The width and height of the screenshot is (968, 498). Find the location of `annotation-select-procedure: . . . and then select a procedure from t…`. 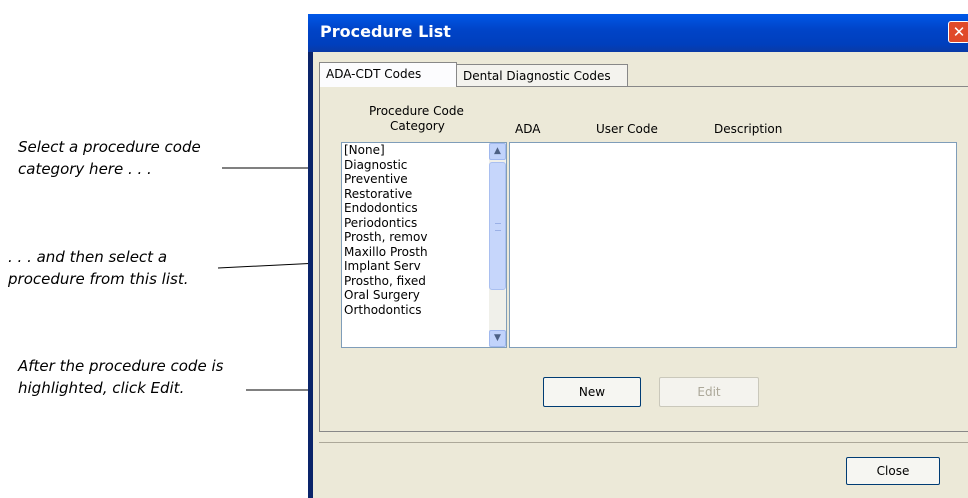

annotation-select-procedure: . . . and then select a procedure from t… is located at coordinates (98, 268).